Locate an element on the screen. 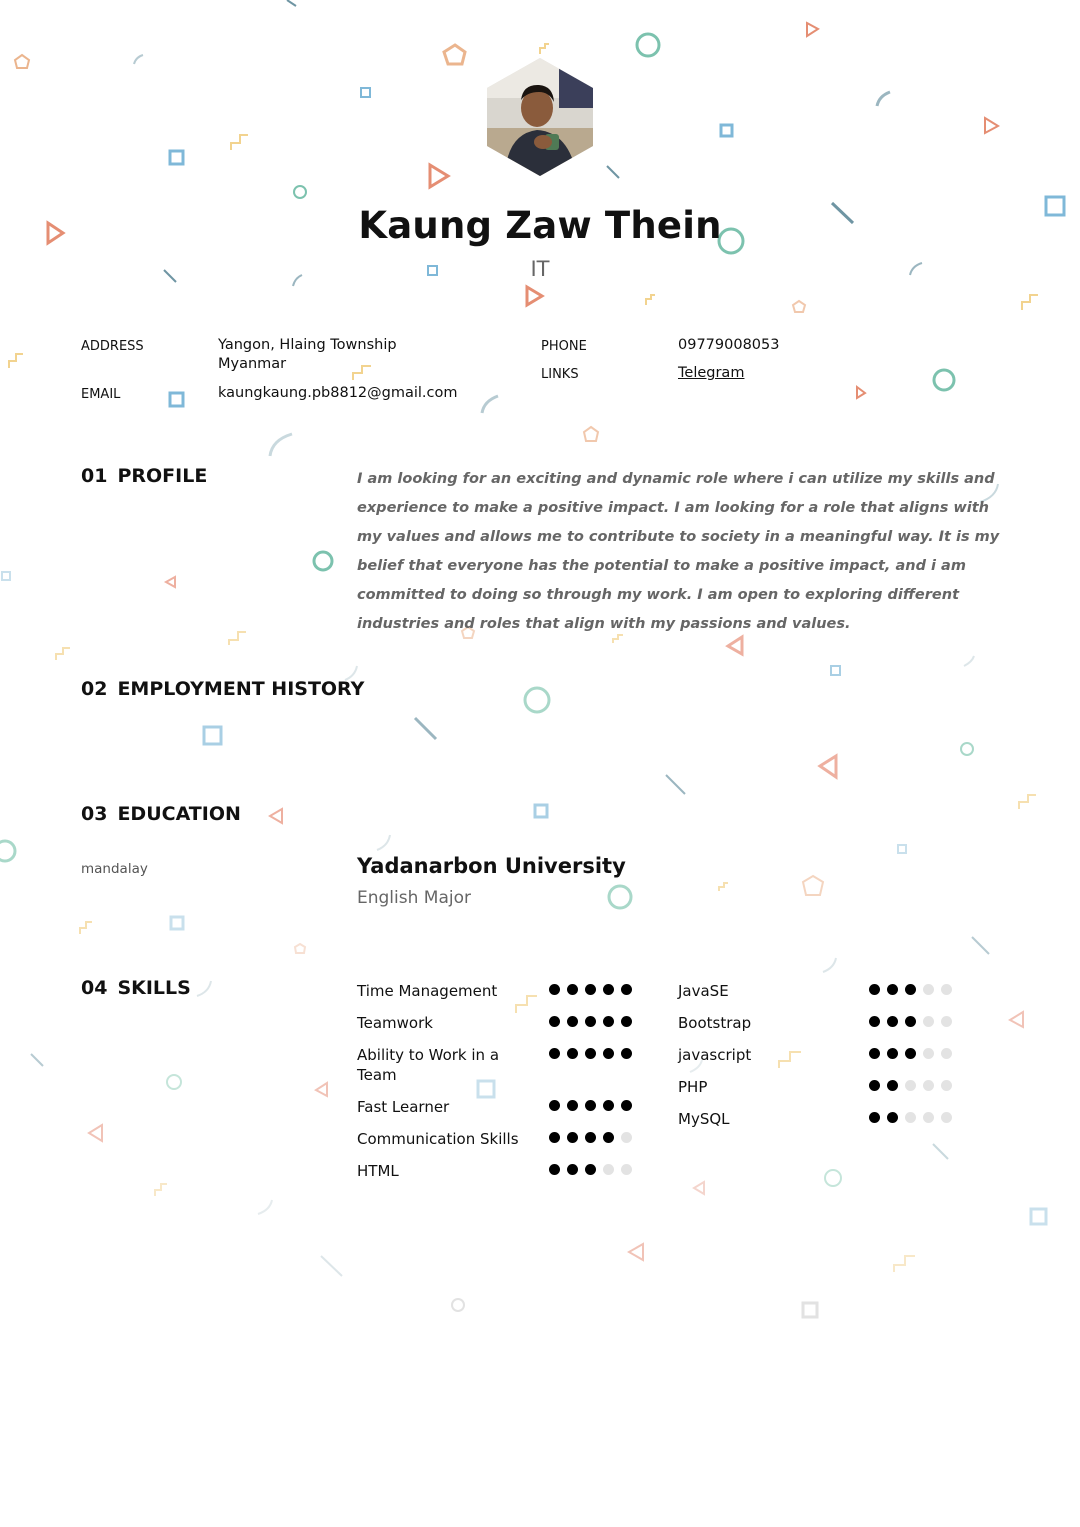 This screenshot has width=1080, height=1527. section-number: 04 is located at coordinates (94, 988).